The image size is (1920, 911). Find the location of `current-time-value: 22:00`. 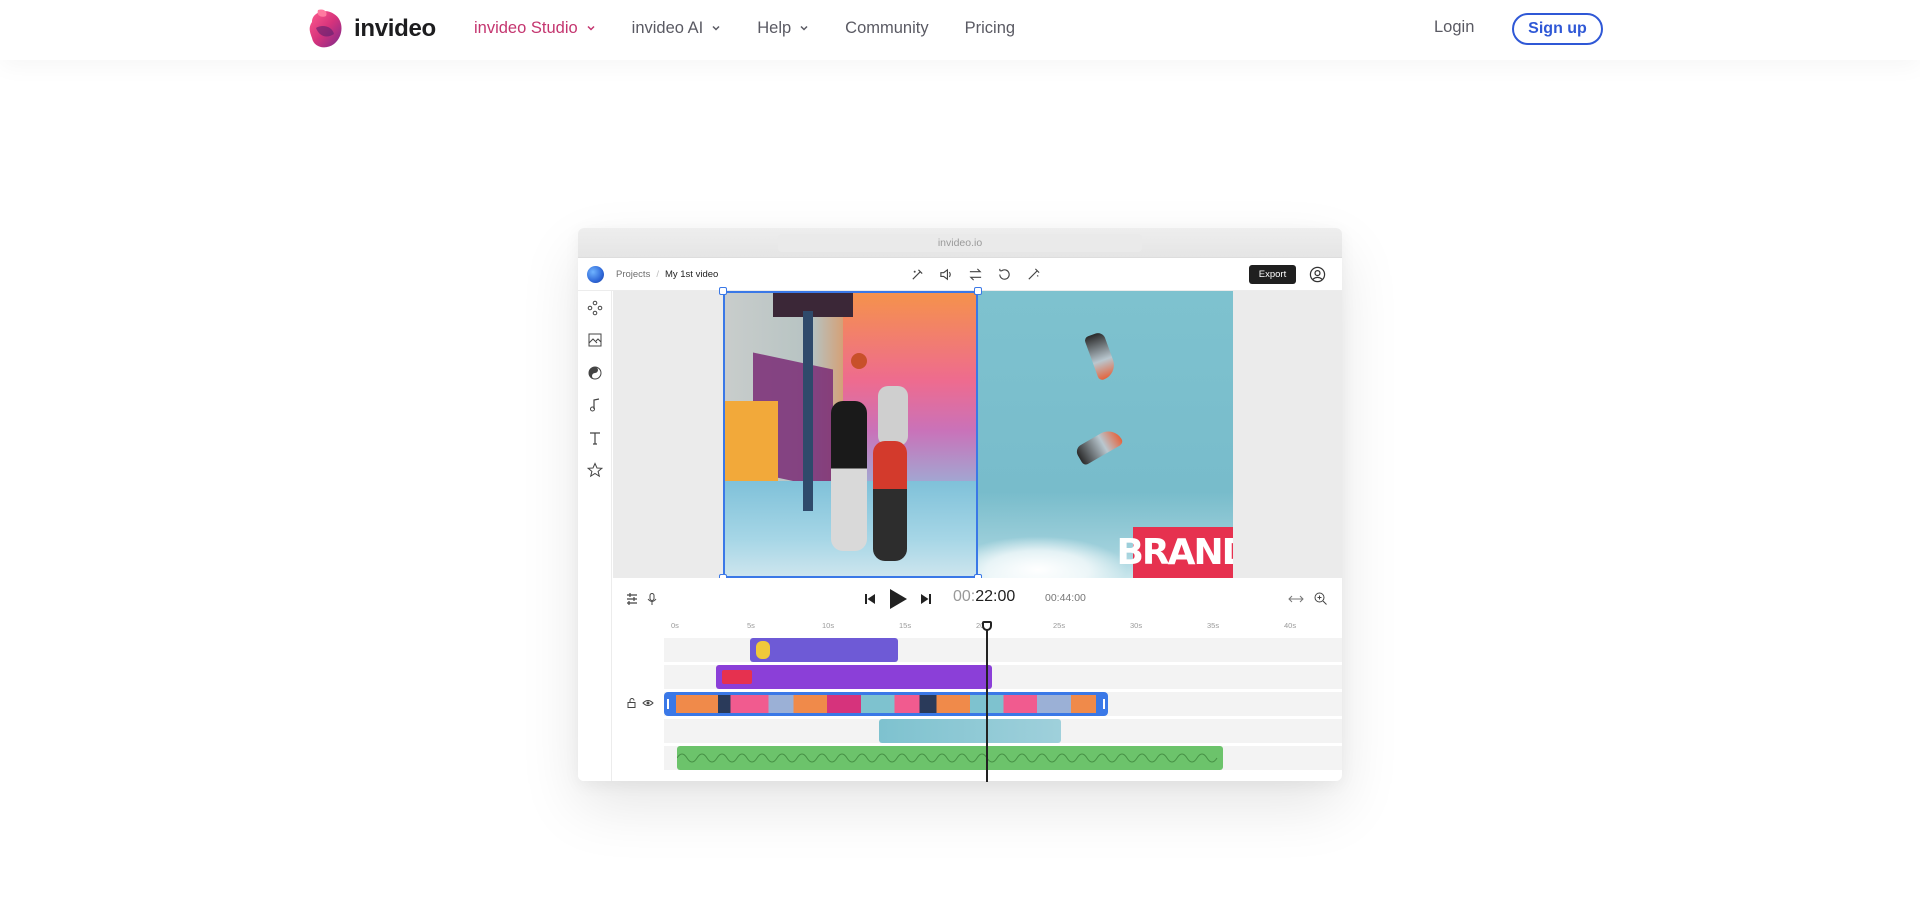

current-time-value: 22:00 is located at coordinates (995, 596).